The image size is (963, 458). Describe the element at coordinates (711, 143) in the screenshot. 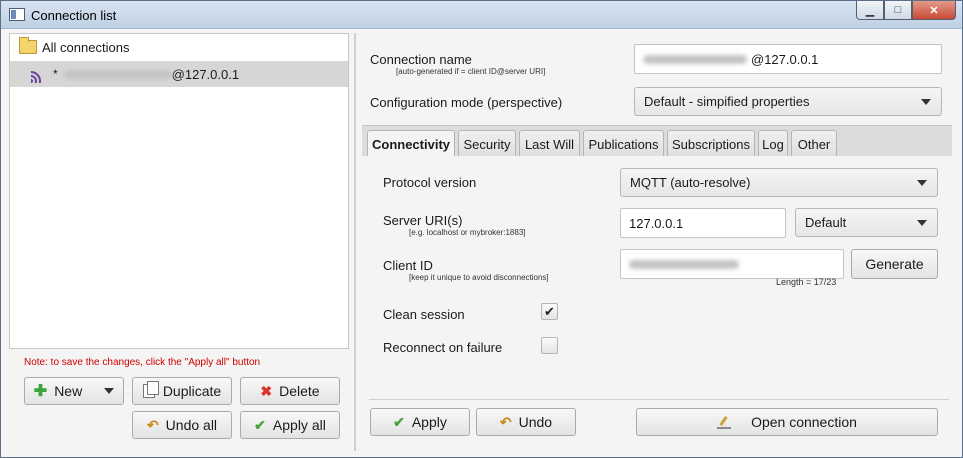

I see `tab-subscriptions: Subscriptions` at that location.